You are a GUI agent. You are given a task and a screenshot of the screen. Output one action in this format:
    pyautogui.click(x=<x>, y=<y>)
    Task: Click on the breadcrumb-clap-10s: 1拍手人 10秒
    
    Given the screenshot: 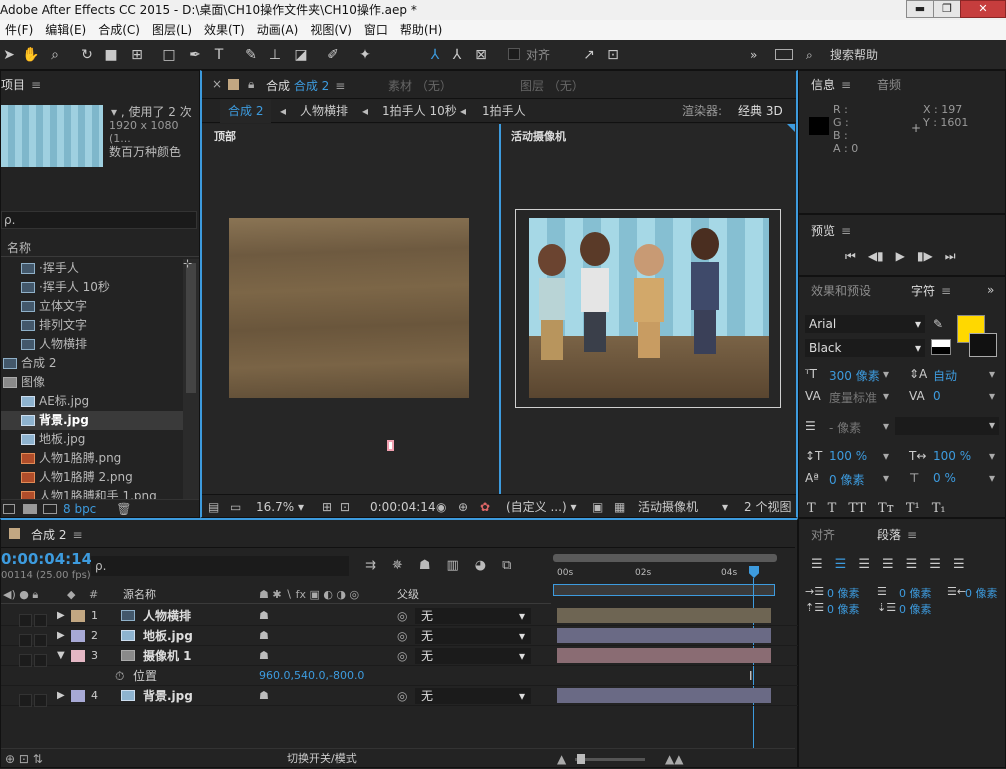 What is the action you would take?
    pyautogui.click(x=419, y=111)
    